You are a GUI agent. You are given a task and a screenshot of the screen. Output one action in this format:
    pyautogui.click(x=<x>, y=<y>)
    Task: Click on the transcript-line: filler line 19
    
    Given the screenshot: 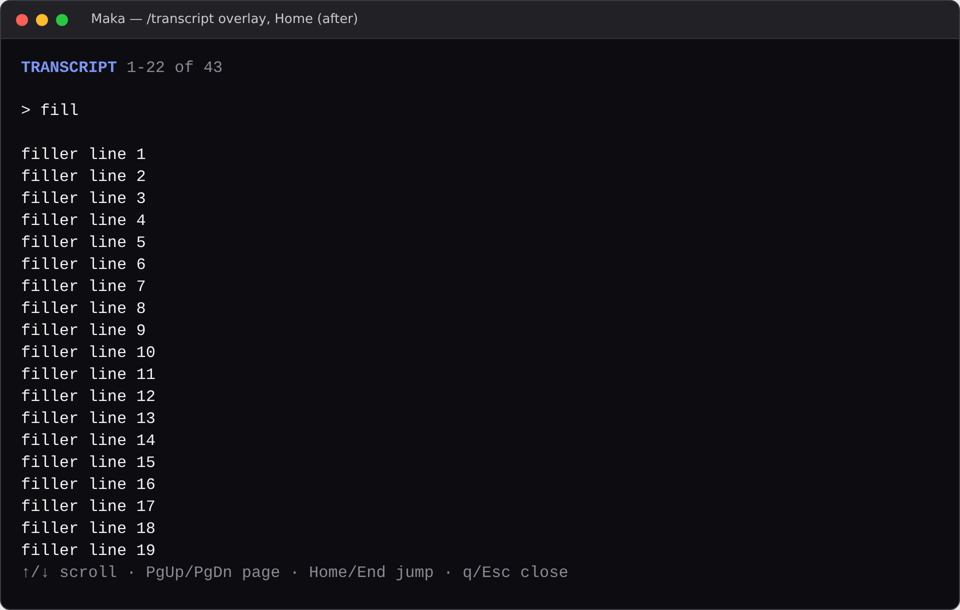 What is the action you would take?
    pyautogui.click(x=88, y=551)
    